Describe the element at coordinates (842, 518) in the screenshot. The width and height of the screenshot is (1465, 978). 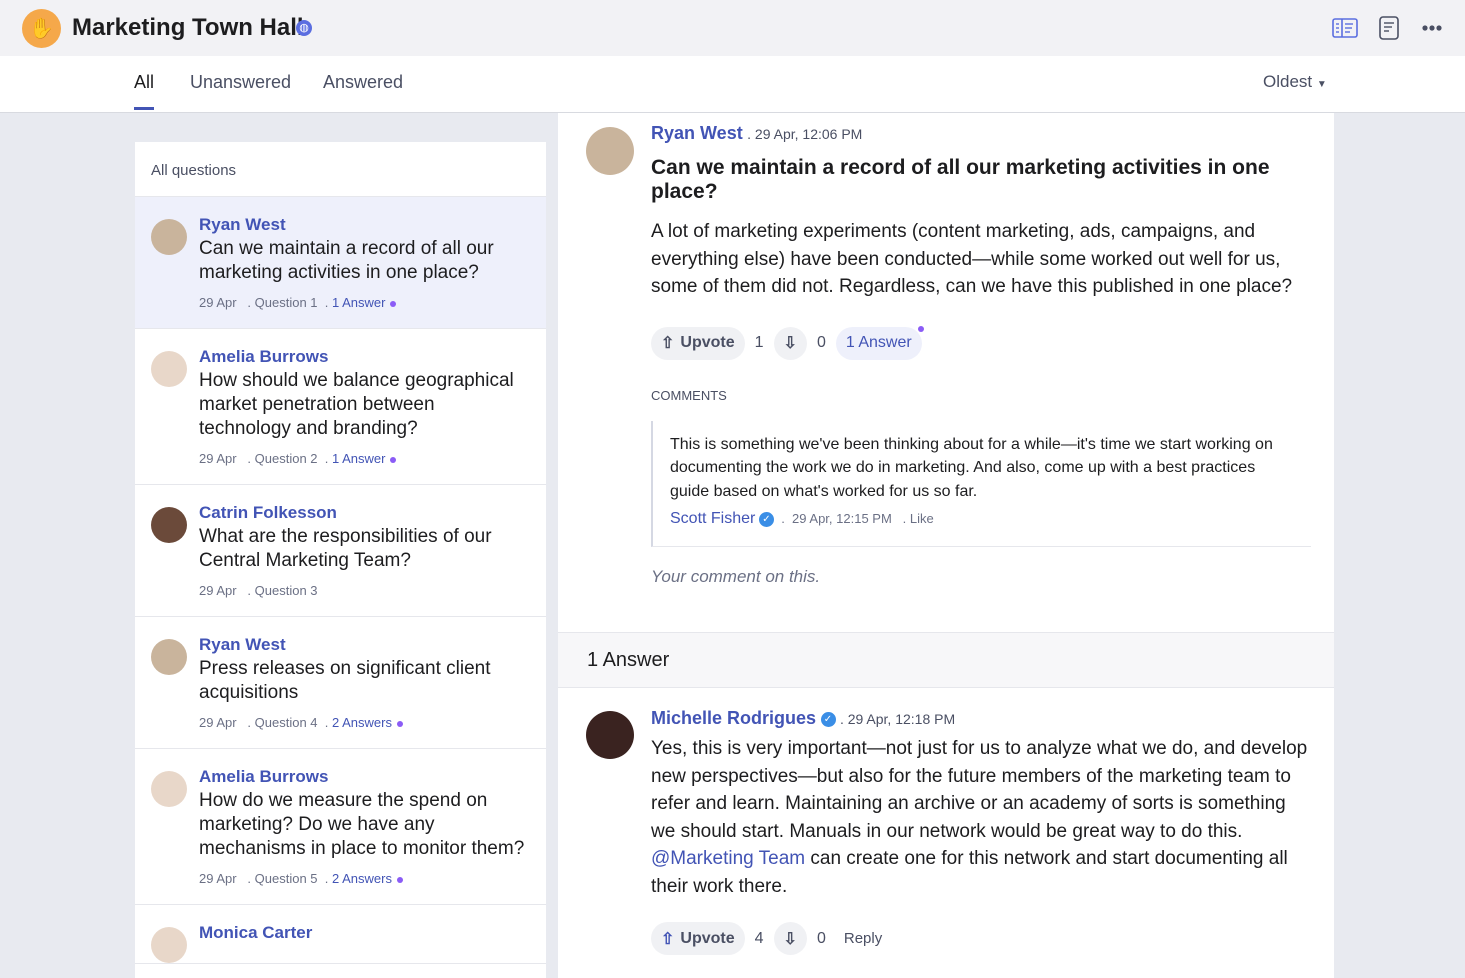
I see `comment-time: 29 Apr, 12:15 PM` at that location.